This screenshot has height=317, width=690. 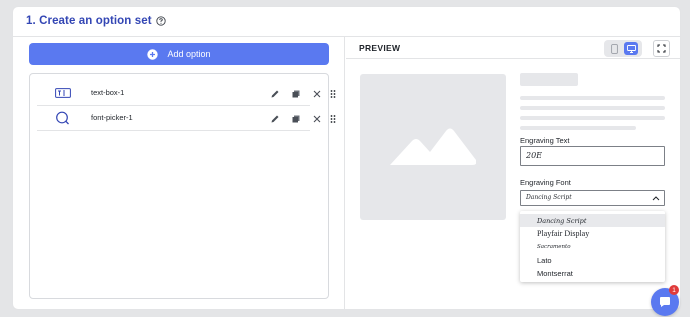 I want to click on option-row: text-box-1, so click(x=186, y=93).